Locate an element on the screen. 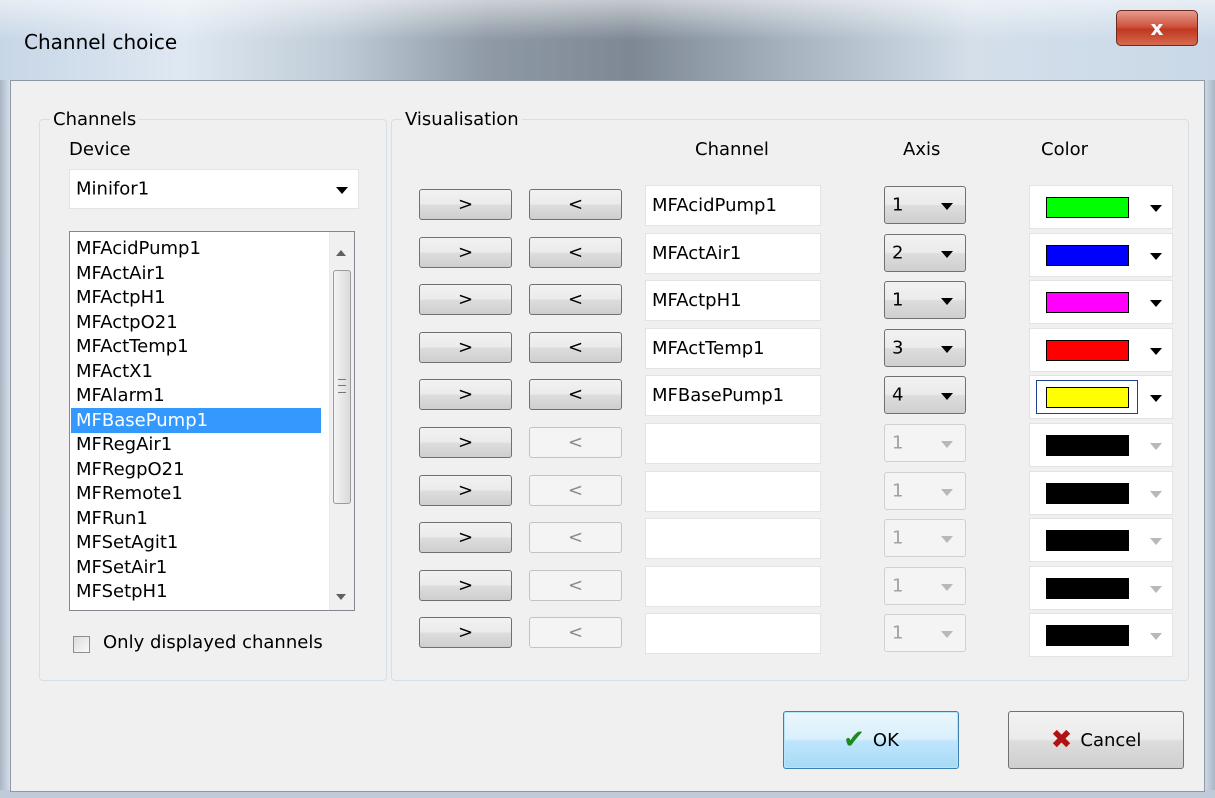 This screenshot has width=1215, height=798. list-item: MFAcidPump1 is located at coordinates (196, 248).